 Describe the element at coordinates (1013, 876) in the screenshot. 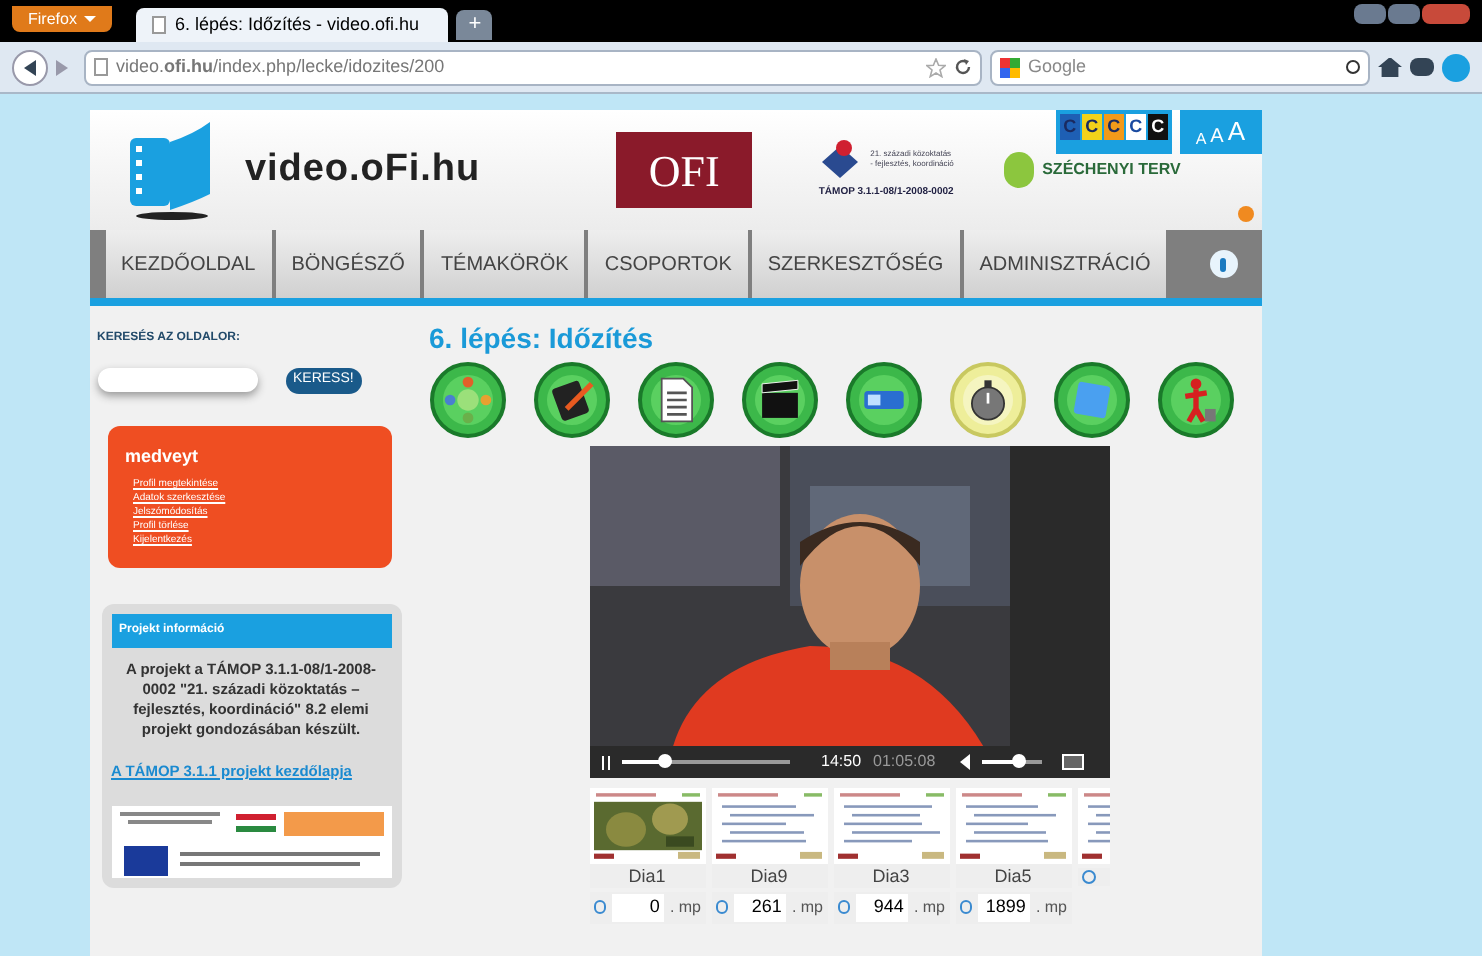

I see `slide-label: Dia5` at that location.